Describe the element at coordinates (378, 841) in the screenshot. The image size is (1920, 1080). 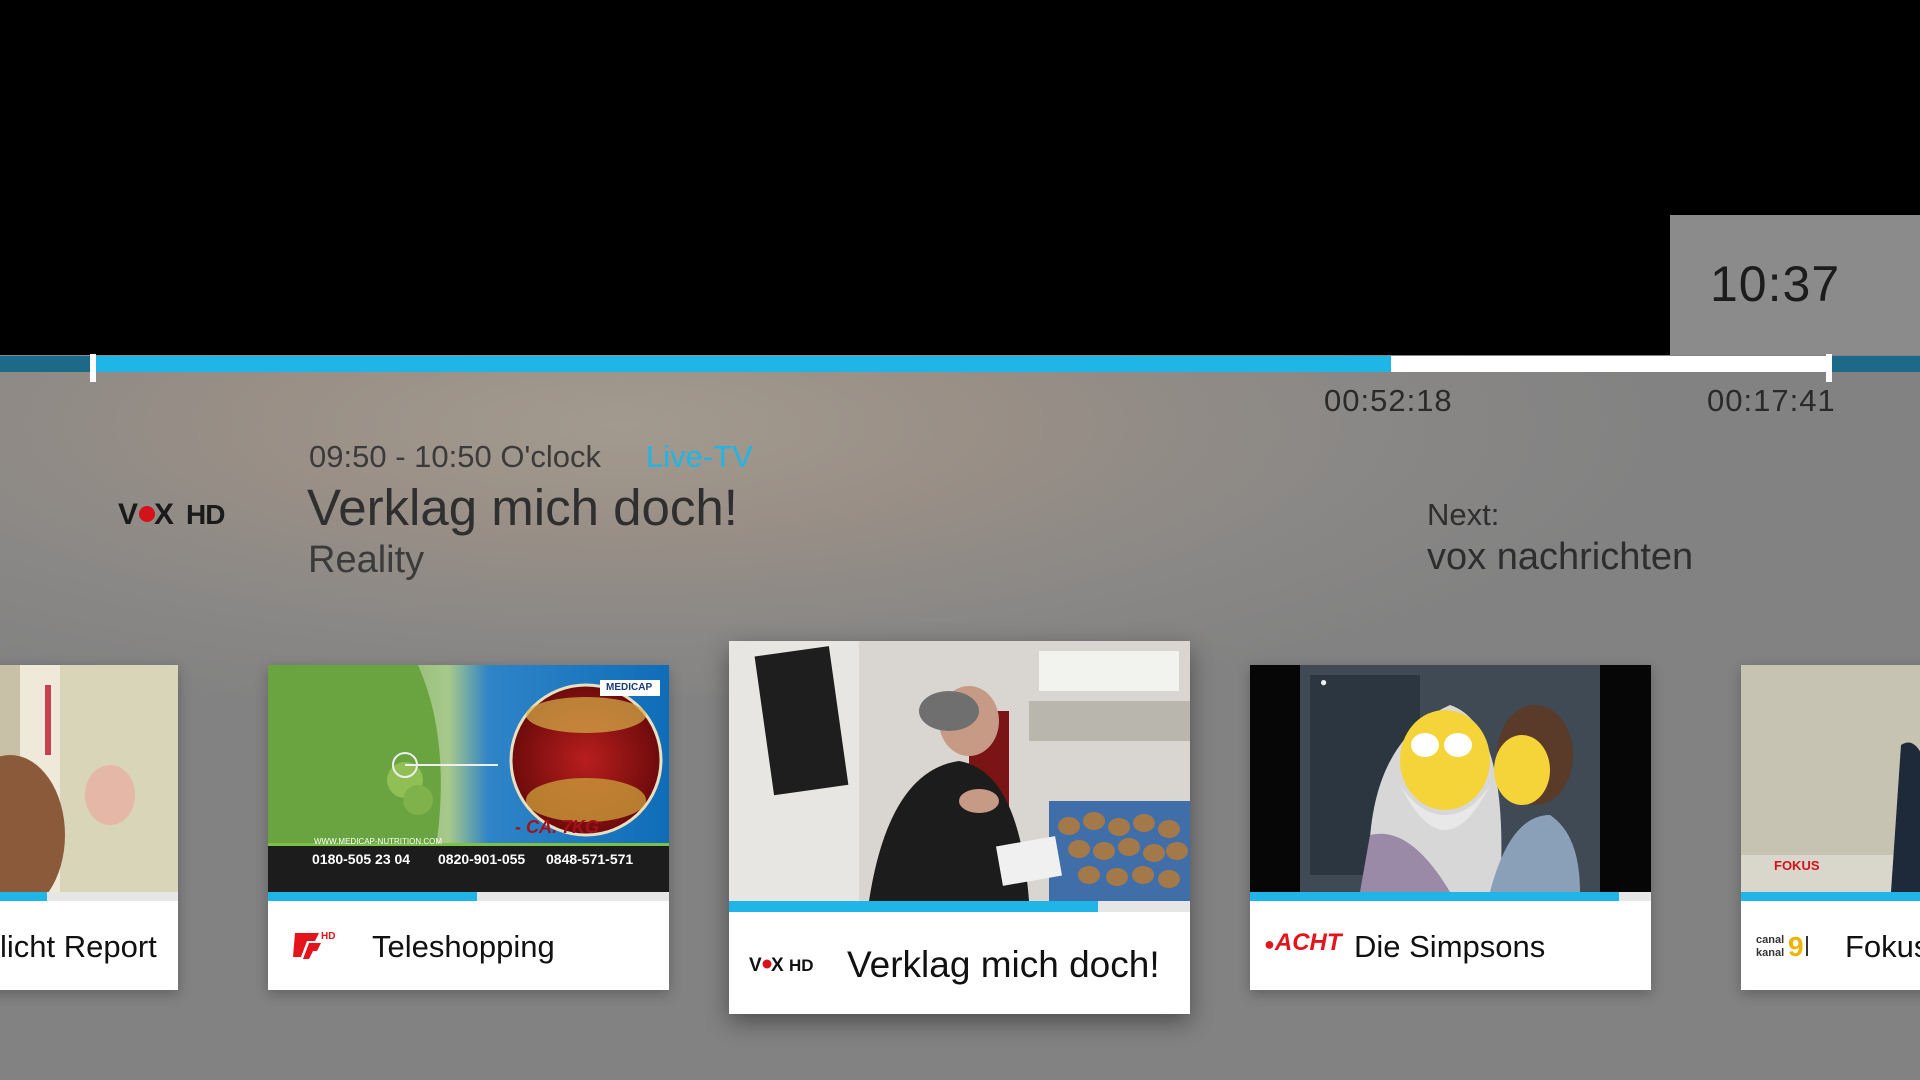
I see `teleshopping-website: WWW.MEDICAP-NUTRITION.COM` at that location.